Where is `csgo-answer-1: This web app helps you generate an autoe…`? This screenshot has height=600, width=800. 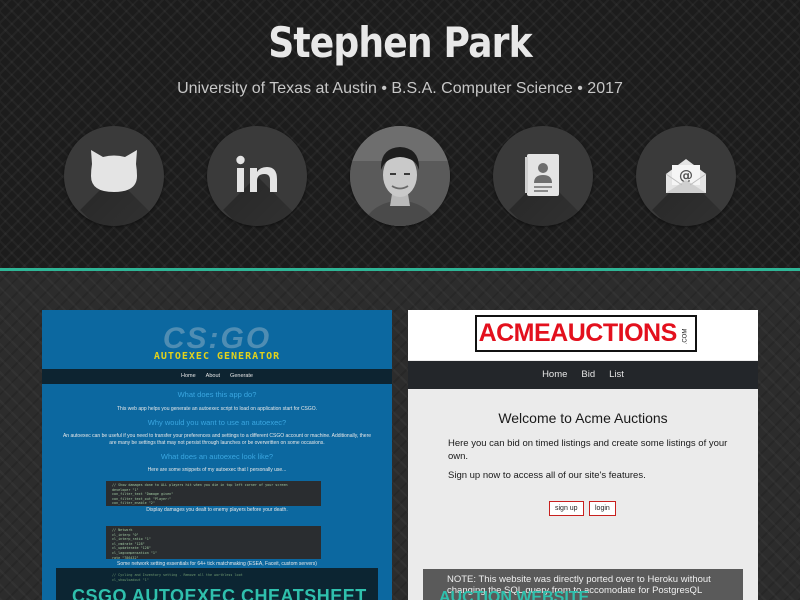 csgo-answer-1: This web app helps you generate an autoe… is located at coordinates (217, 409).